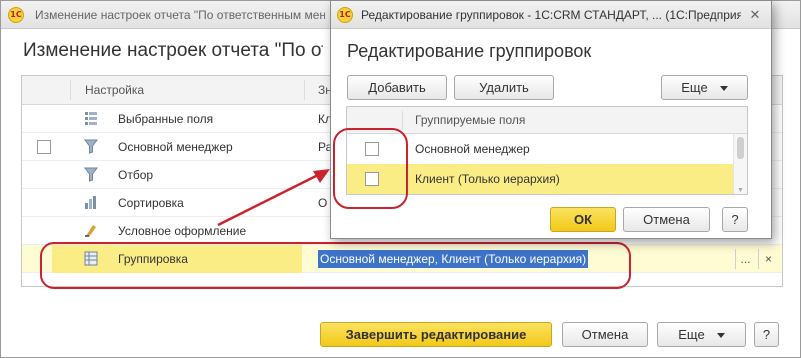 This screenshot has width=801, height=358. I want to click on close-icon: ✕, so click(755, 15).